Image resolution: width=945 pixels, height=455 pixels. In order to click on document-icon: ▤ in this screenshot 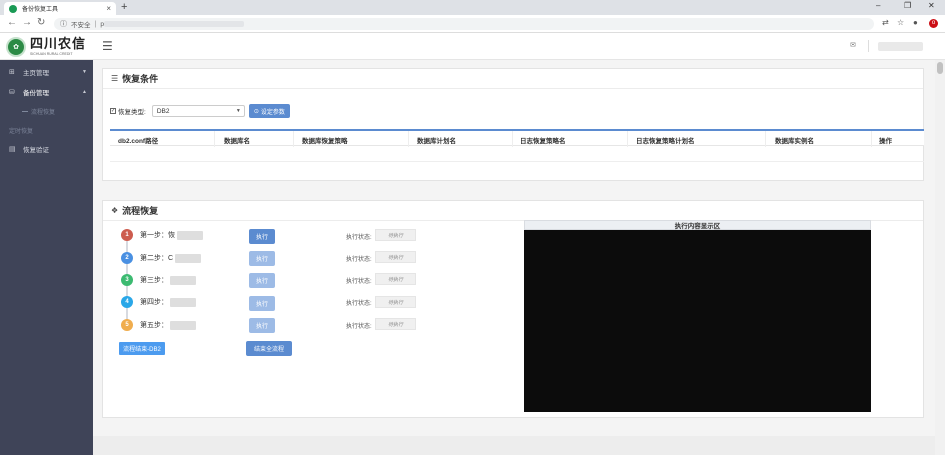, I will do `click(12, 149)`.